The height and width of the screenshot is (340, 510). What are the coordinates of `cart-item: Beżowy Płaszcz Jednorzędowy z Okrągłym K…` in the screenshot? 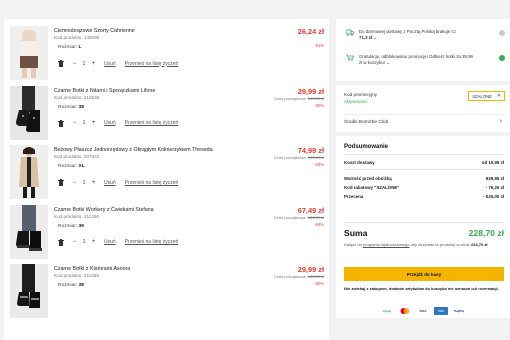 It's located at (166, 169).